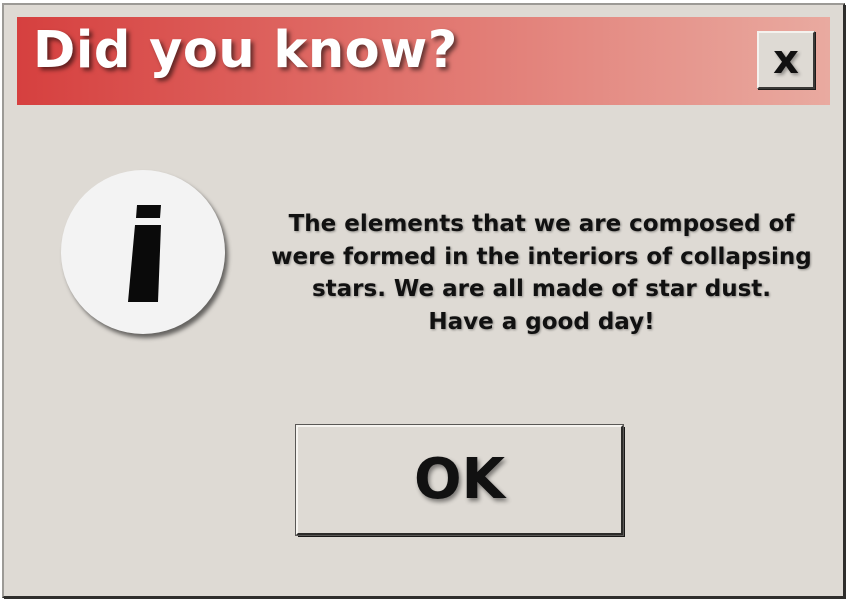 This screenshot has width=846, height=599. I want to click on dialog-title: Did you know?, so click(245, 50).